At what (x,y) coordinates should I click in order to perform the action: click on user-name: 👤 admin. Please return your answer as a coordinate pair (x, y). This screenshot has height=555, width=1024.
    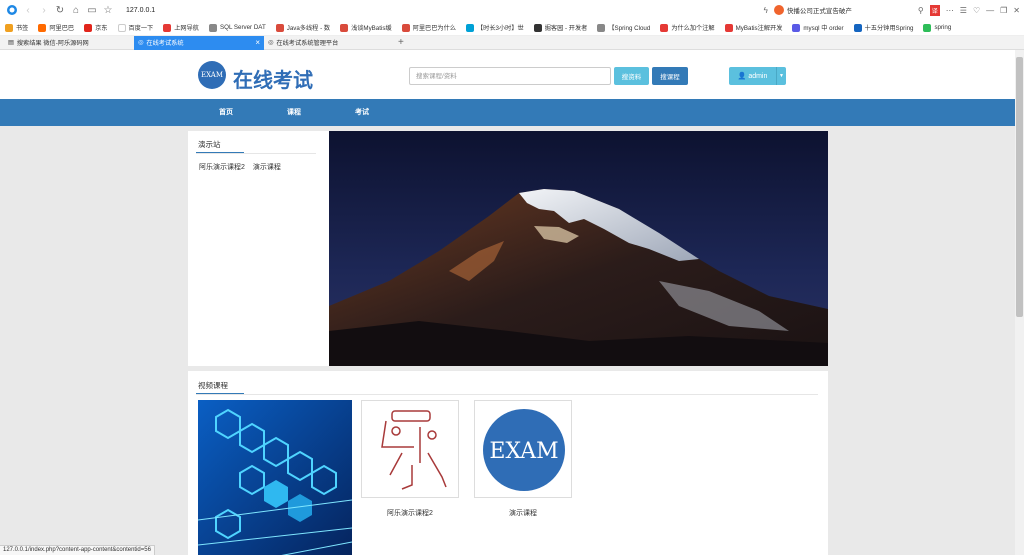
    Looking at the image, I should click on (752, 76).